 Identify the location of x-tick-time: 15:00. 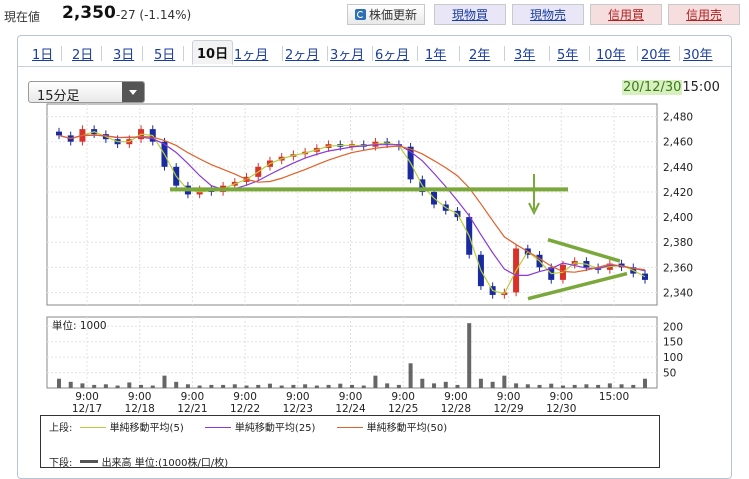
(614, 397).